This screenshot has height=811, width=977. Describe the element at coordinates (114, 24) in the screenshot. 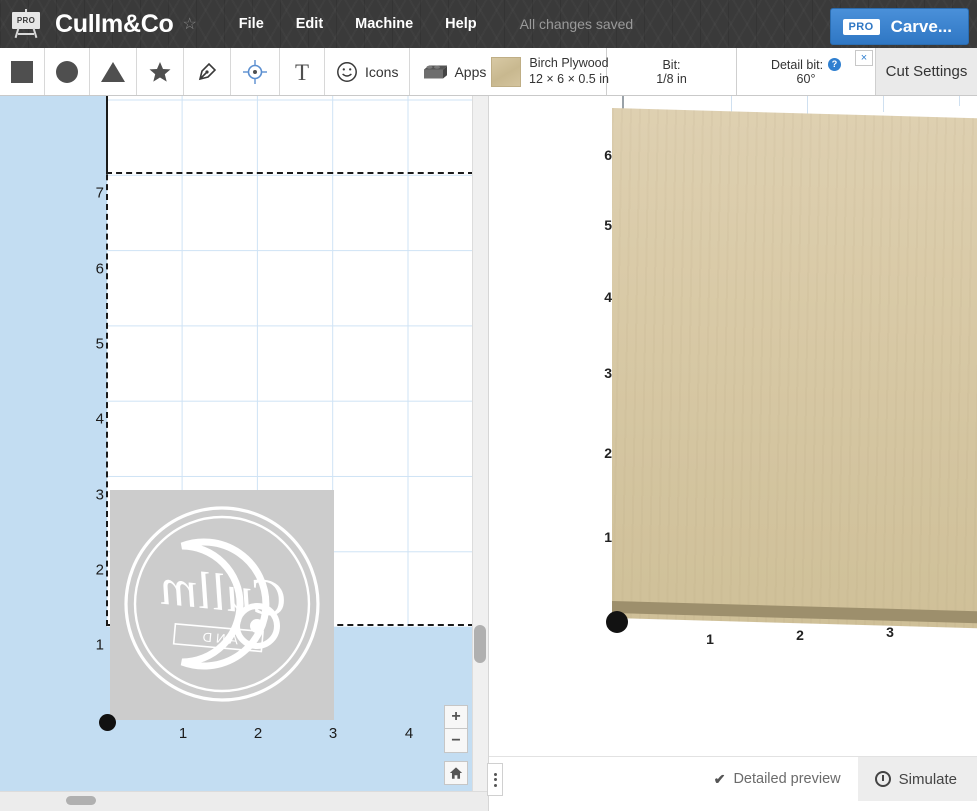

I see `project-title: Cullm&Co` at that location.